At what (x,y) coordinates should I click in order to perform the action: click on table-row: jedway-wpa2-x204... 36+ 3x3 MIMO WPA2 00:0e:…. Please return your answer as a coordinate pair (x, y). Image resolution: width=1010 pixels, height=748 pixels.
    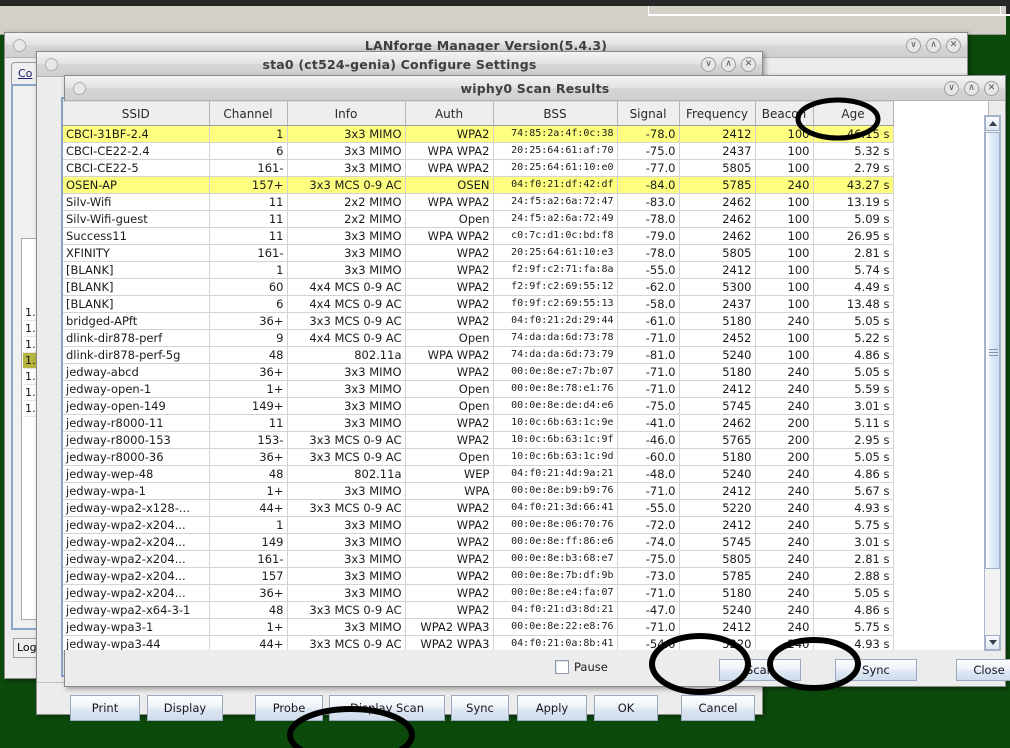
    Looking at the image, I should click on (478, 593).